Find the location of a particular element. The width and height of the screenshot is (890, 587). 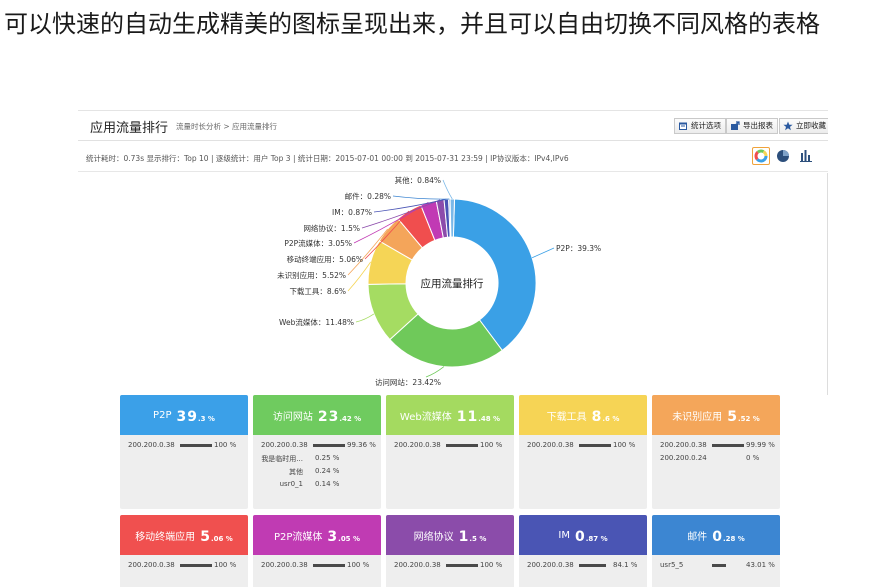

bar-view-button is located at coordinates (807, 156).